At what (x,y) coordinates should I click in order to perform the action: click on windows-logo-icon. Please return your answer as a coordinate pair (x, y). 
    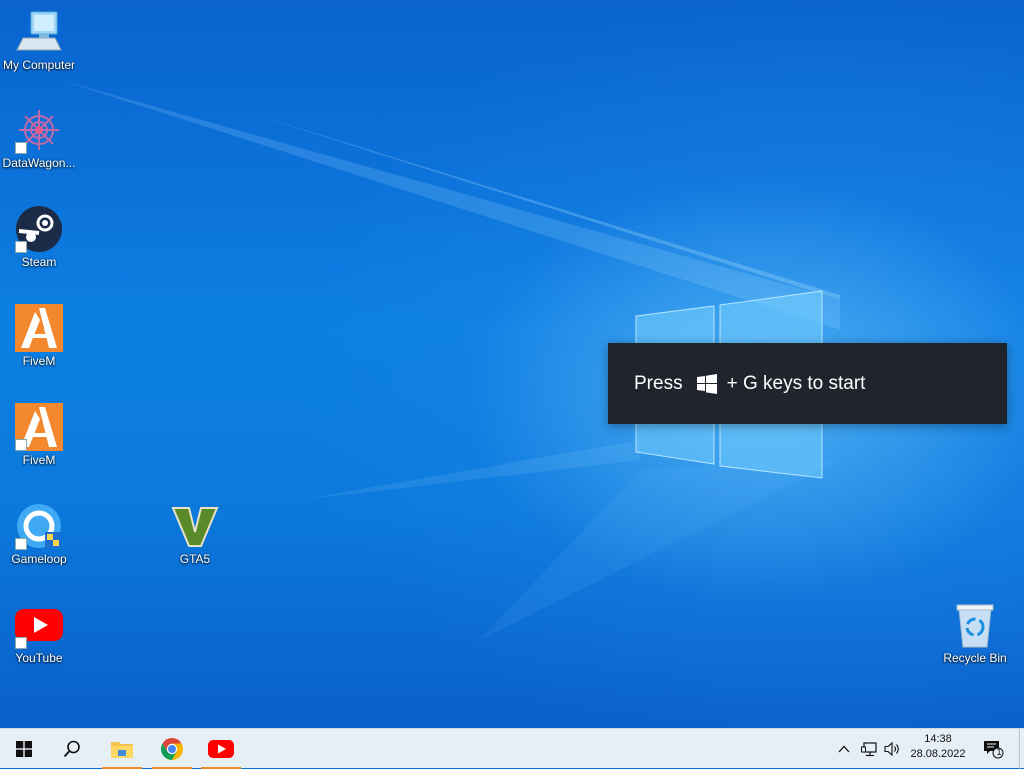
    Looking at the image, I should click on (24, 749).